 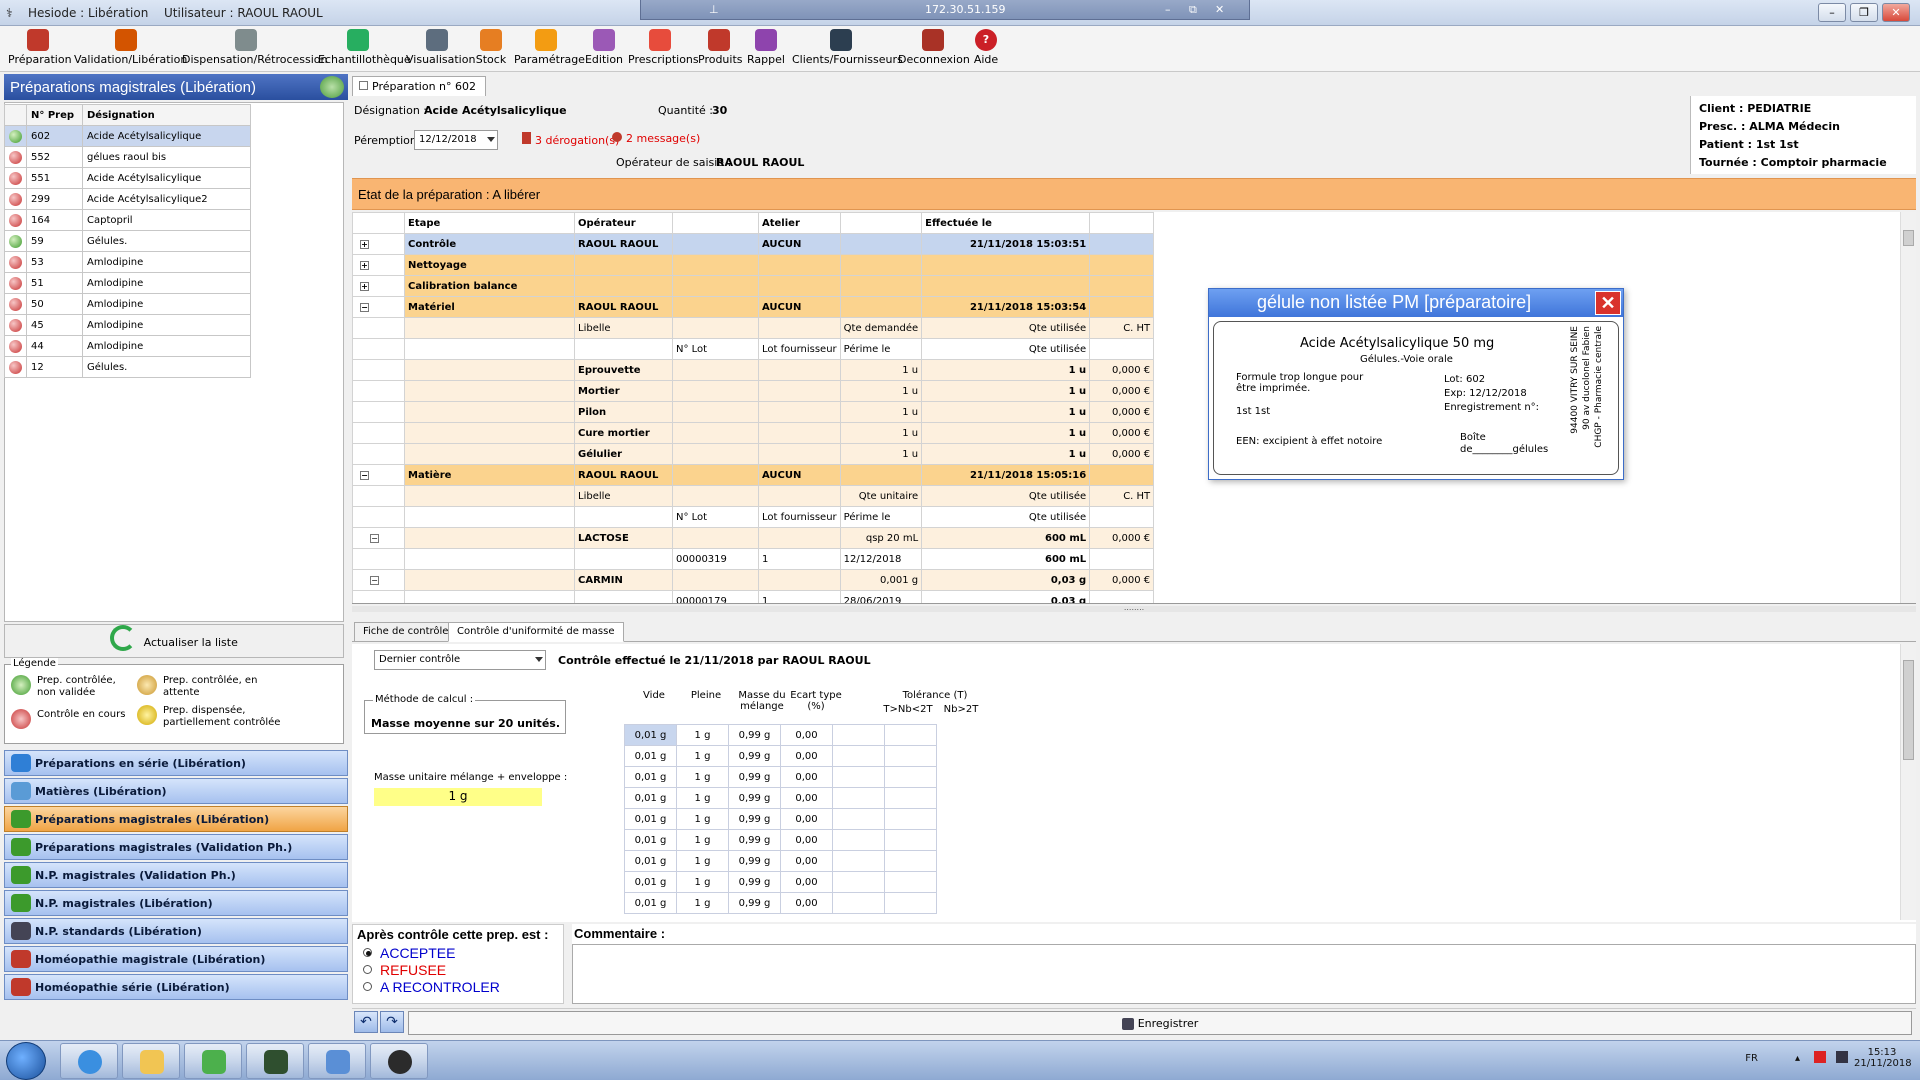 I want to click on rdp-minimize-icon: –, so click(x=1168, y=9).